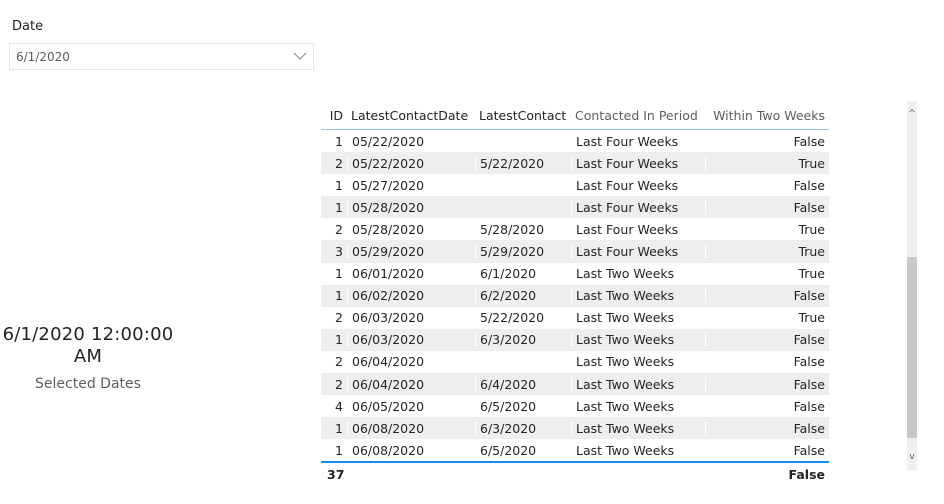  Describe the element at coordinates (767, 115) in the screenshot. I see `column-header-within-two-weeks: Within Two Weeks` at that location.